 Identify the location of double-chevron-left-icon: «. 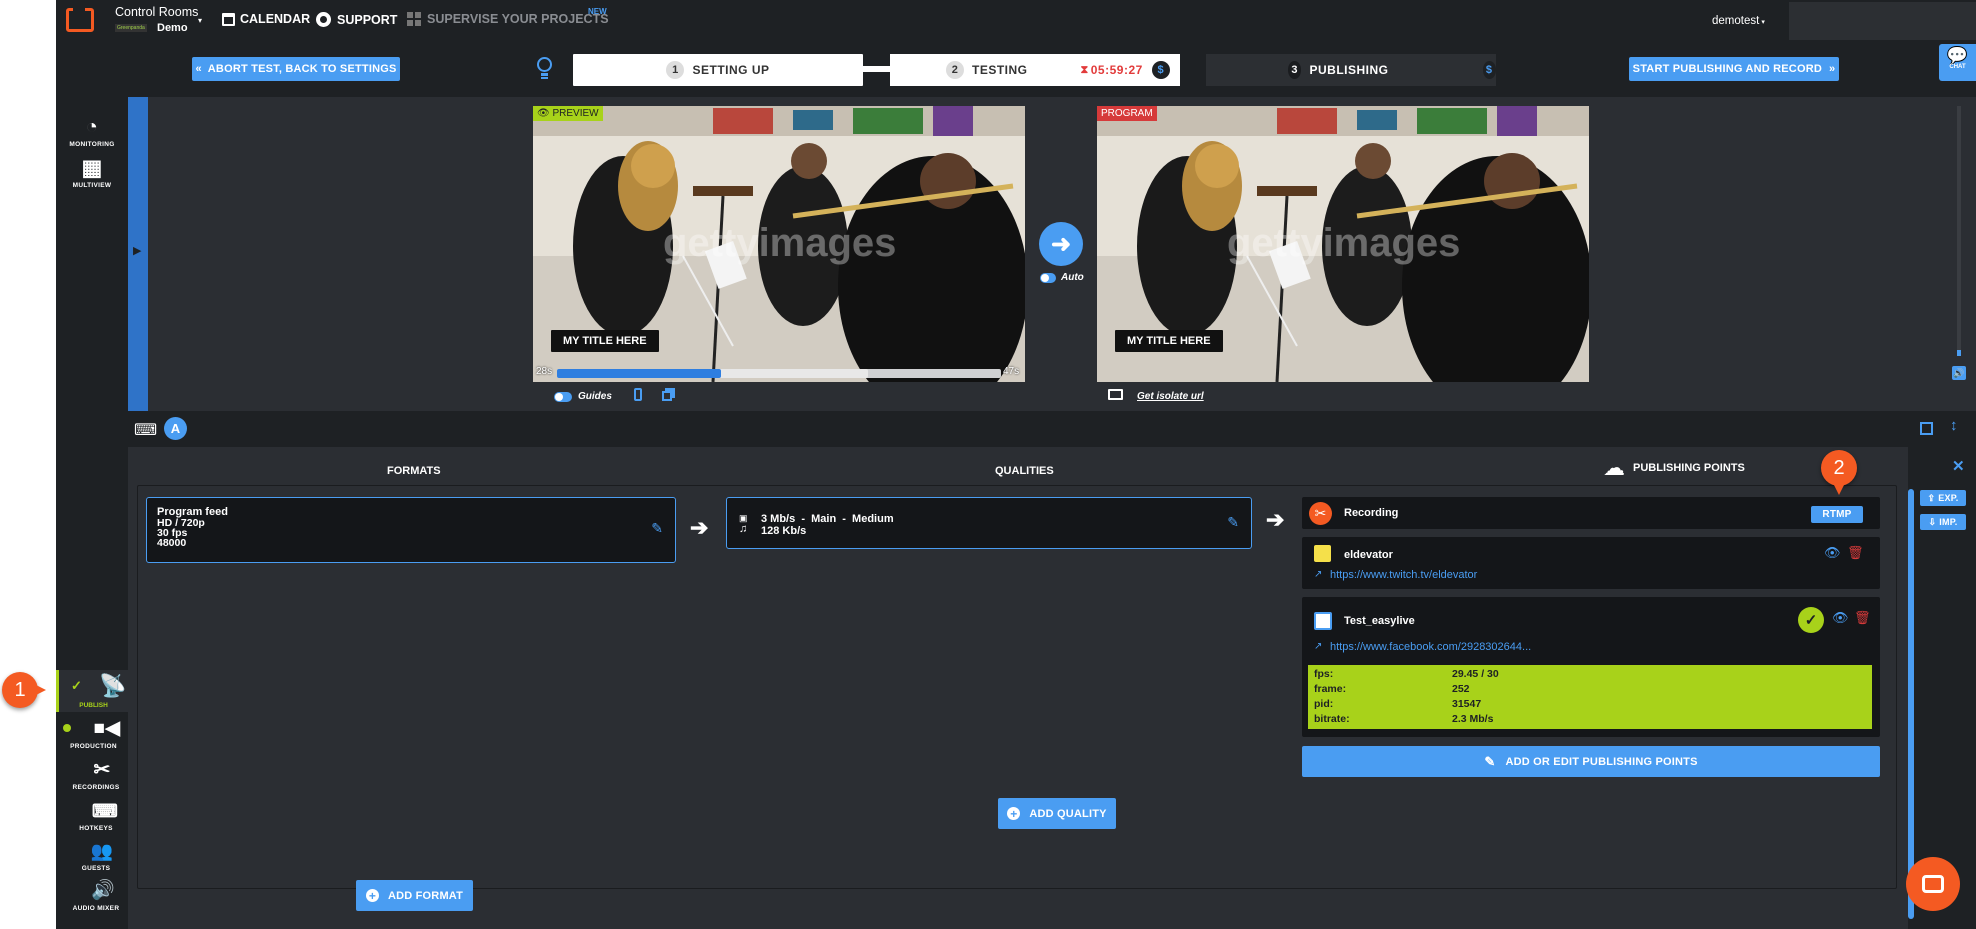
(198, 69).